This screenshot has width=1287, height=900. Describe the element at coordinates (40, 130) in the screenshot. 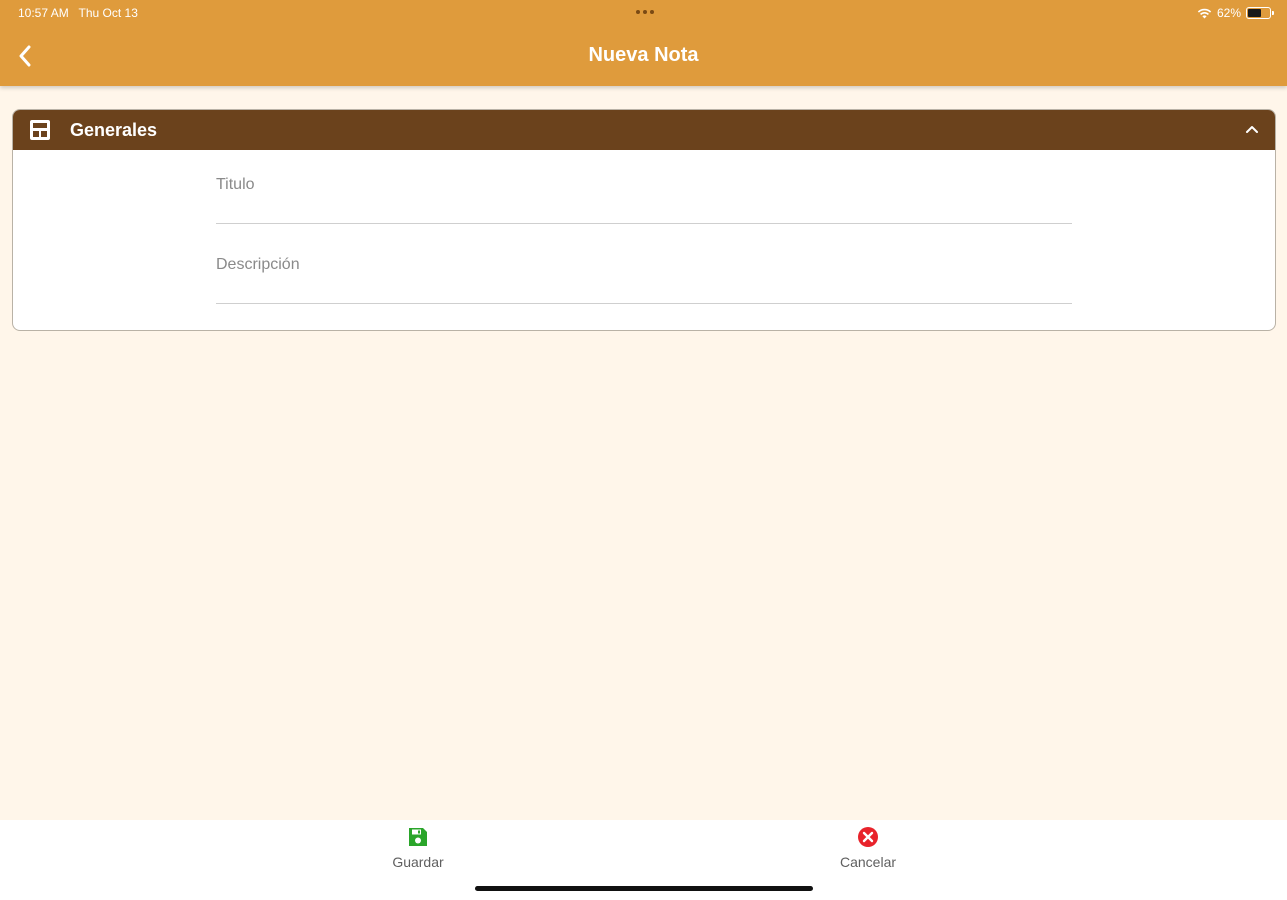

I see `form-layout-icon` at that location.